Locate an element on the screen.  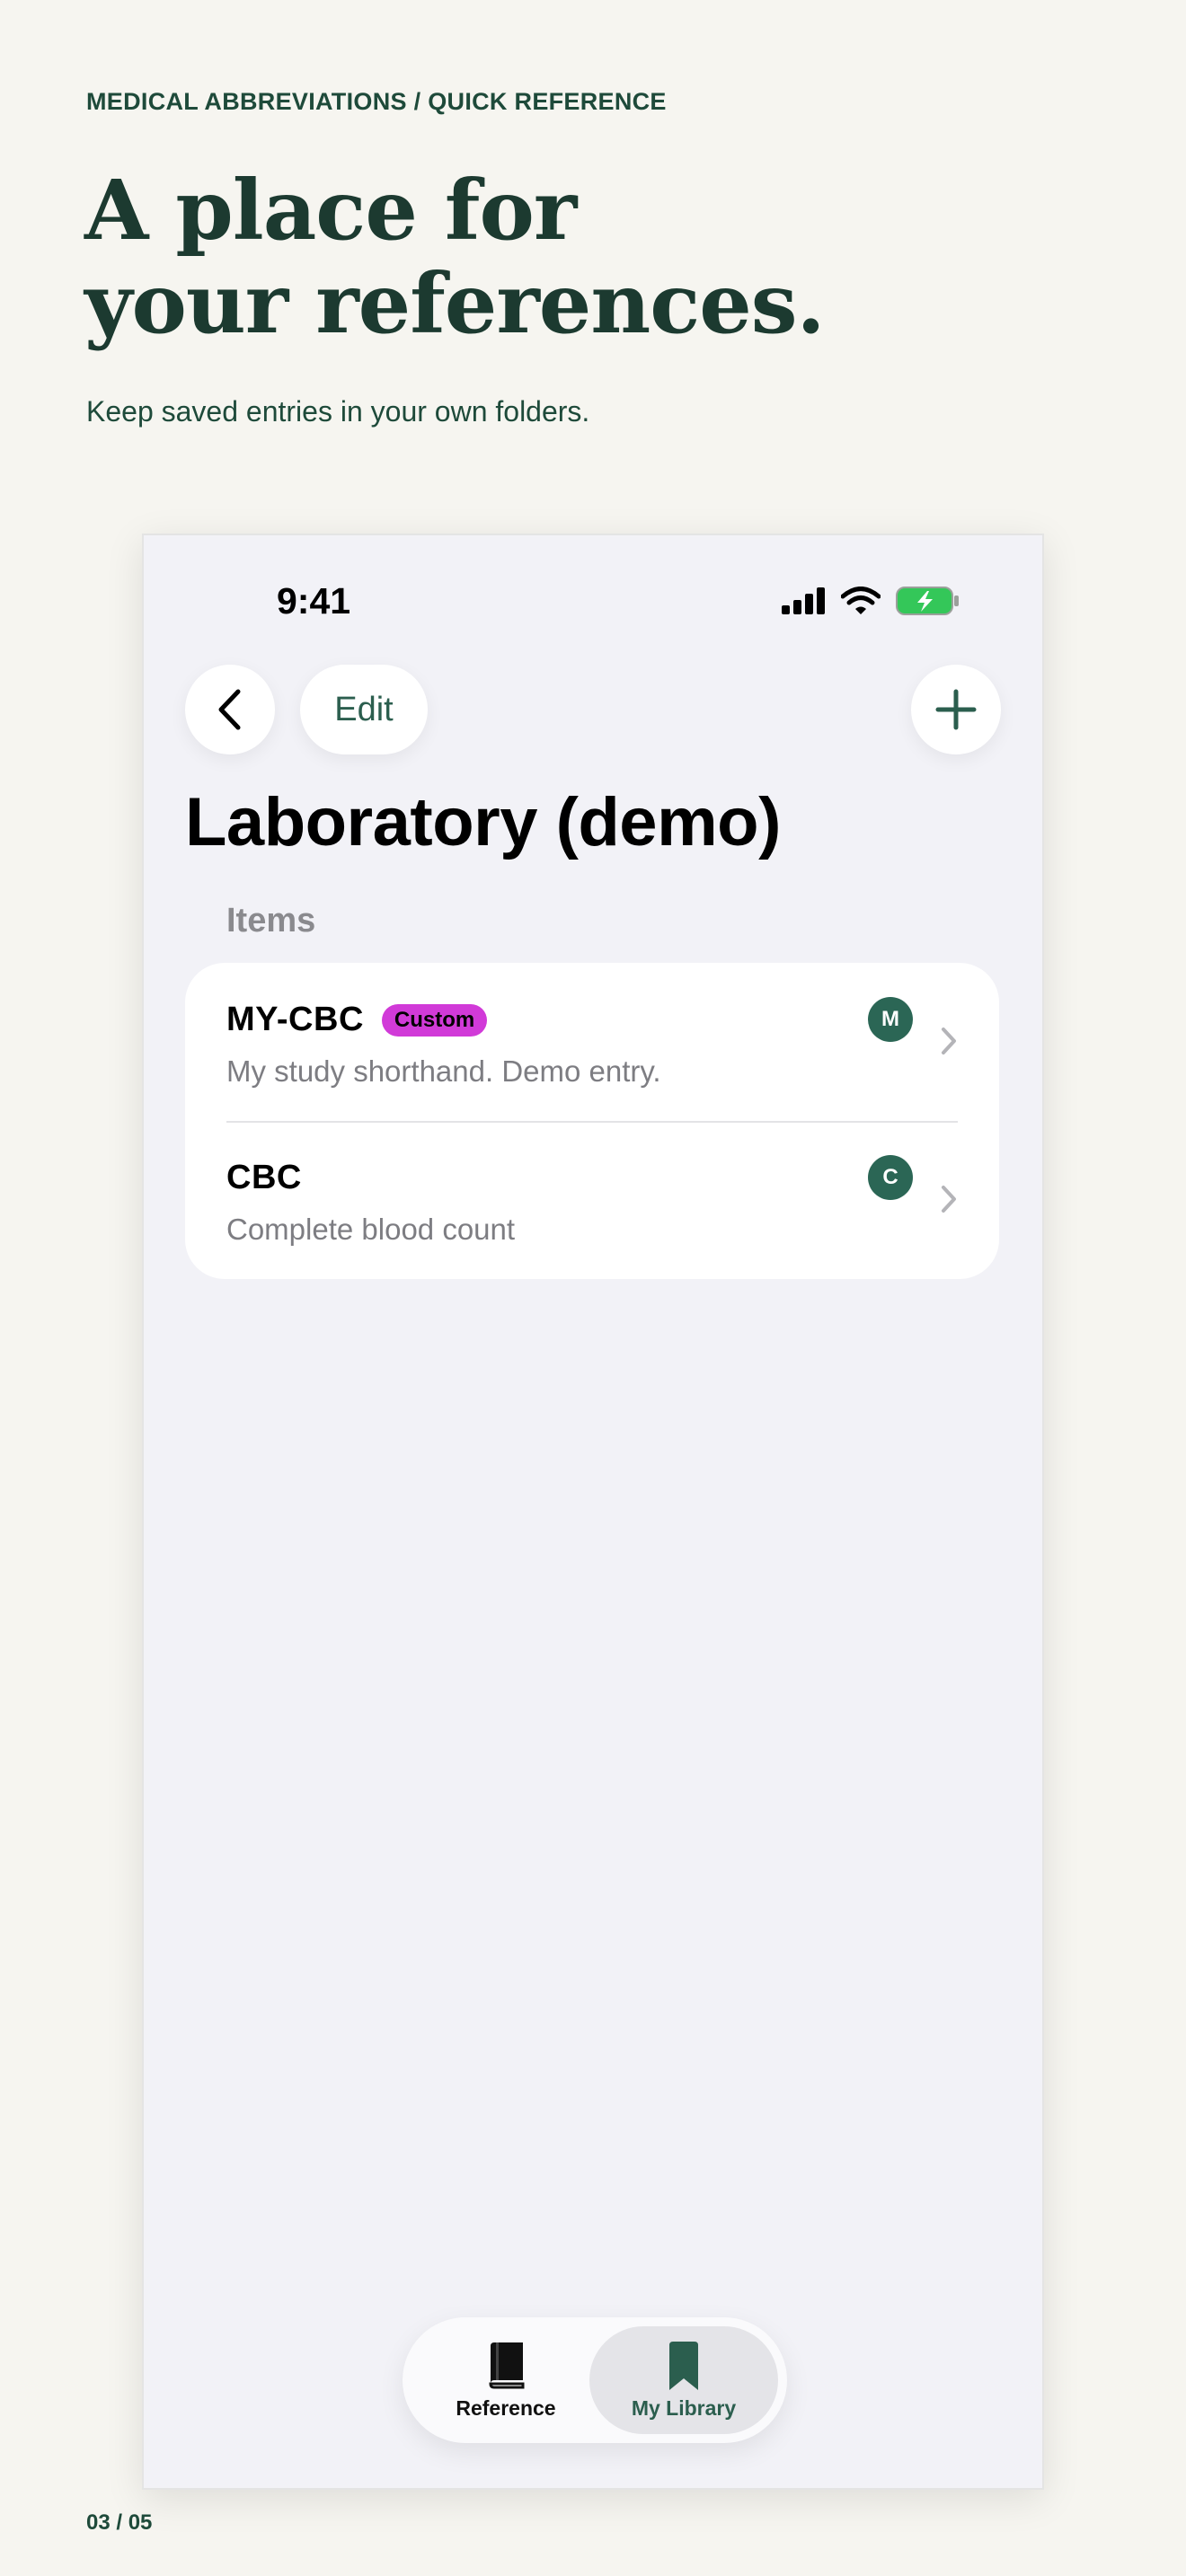
edit-button: Edit is located at coordinates (364, 709).